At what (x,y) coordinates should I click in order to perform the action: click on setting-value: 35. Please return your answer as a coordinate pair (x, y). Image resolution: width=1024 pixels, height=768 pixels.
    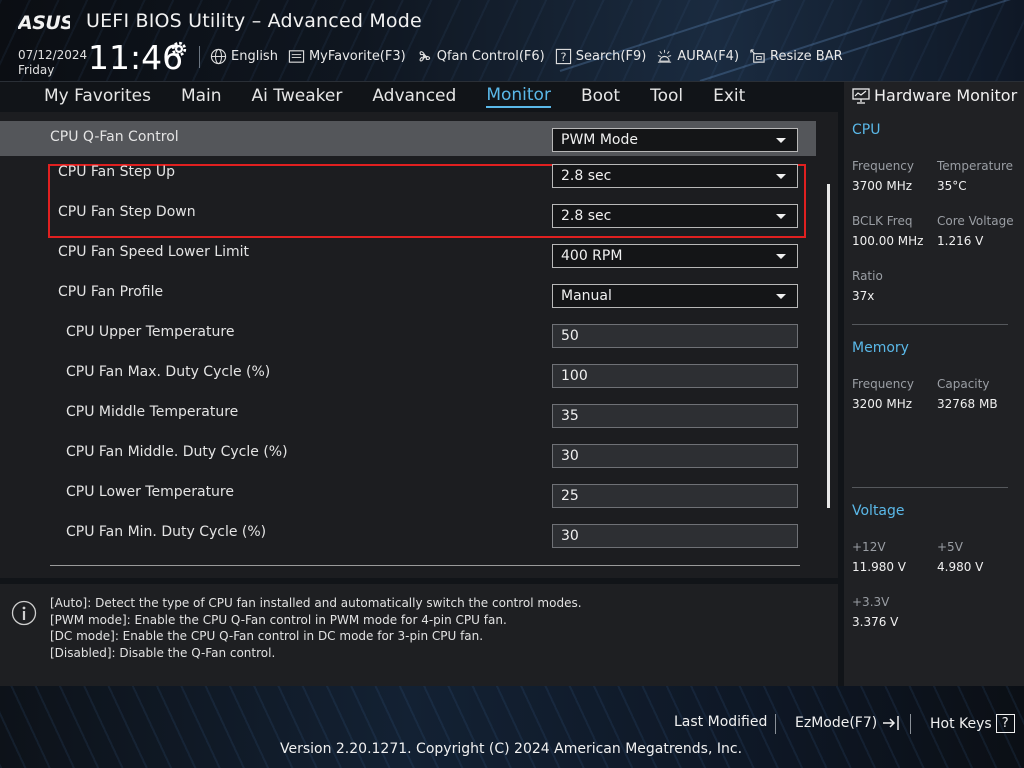
    Looking at the image, I should click on (570, 416).